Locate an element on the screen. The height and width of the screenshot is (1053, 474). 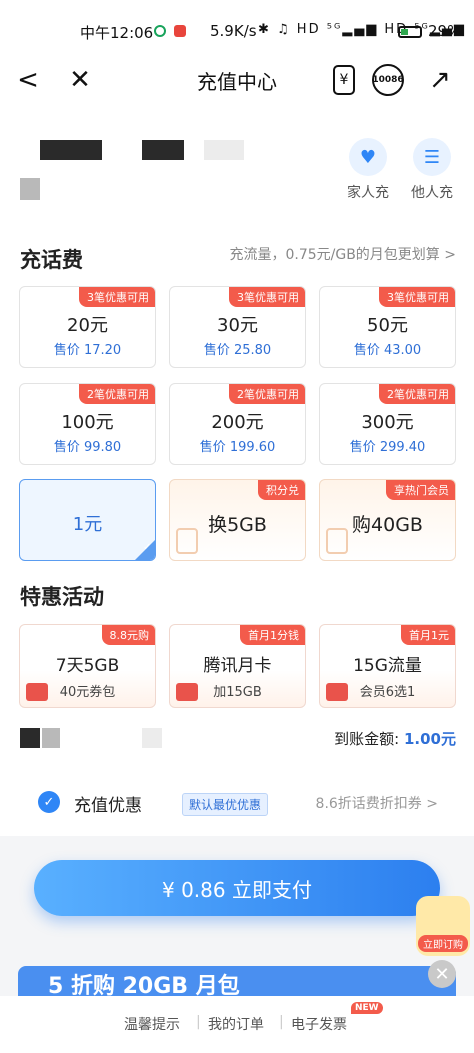
exchange-value: 换5GB is located at coordinates (237, 525).